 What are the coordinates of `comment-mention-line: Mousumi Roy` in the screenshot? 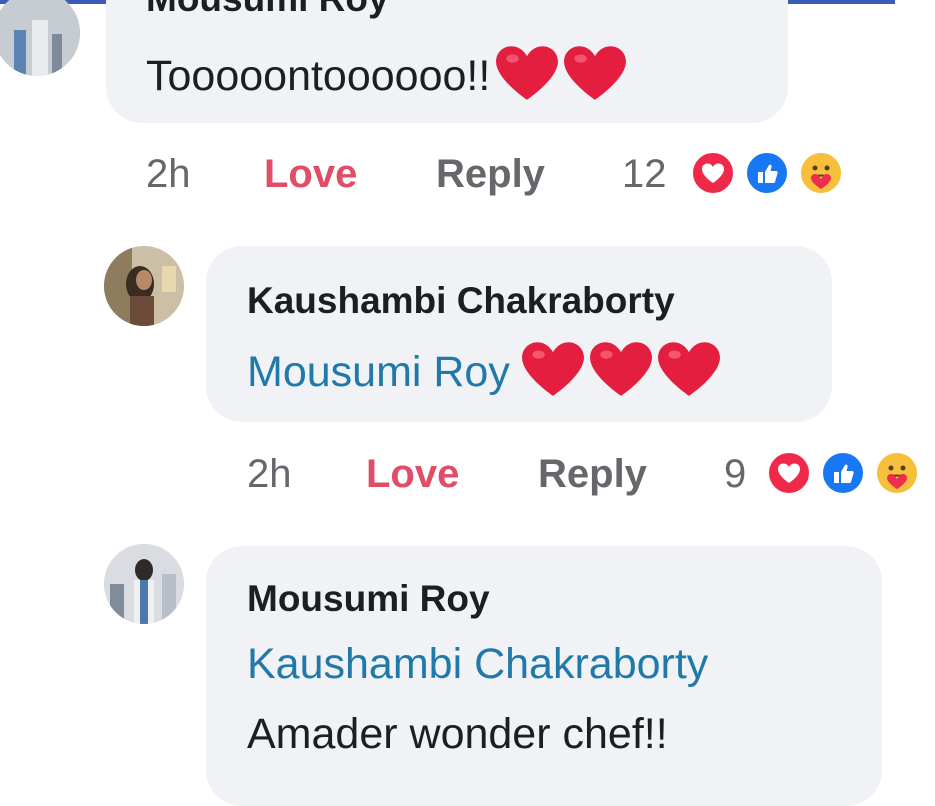 It's located at (484, 374).